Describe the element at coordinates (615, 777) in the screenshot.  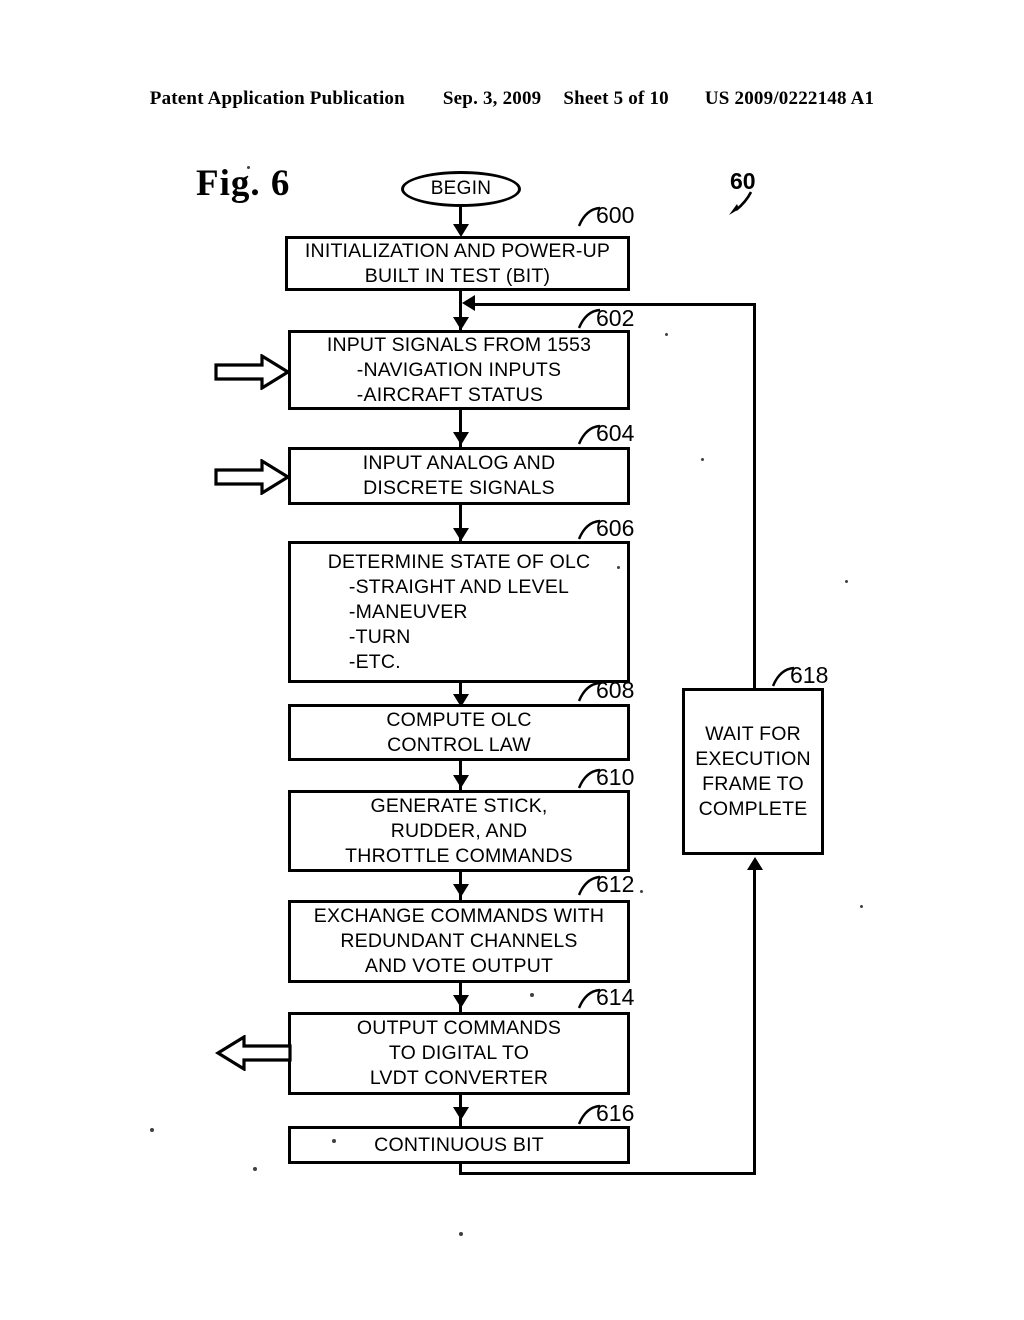
I see `ref-label-610: 610` at that location.